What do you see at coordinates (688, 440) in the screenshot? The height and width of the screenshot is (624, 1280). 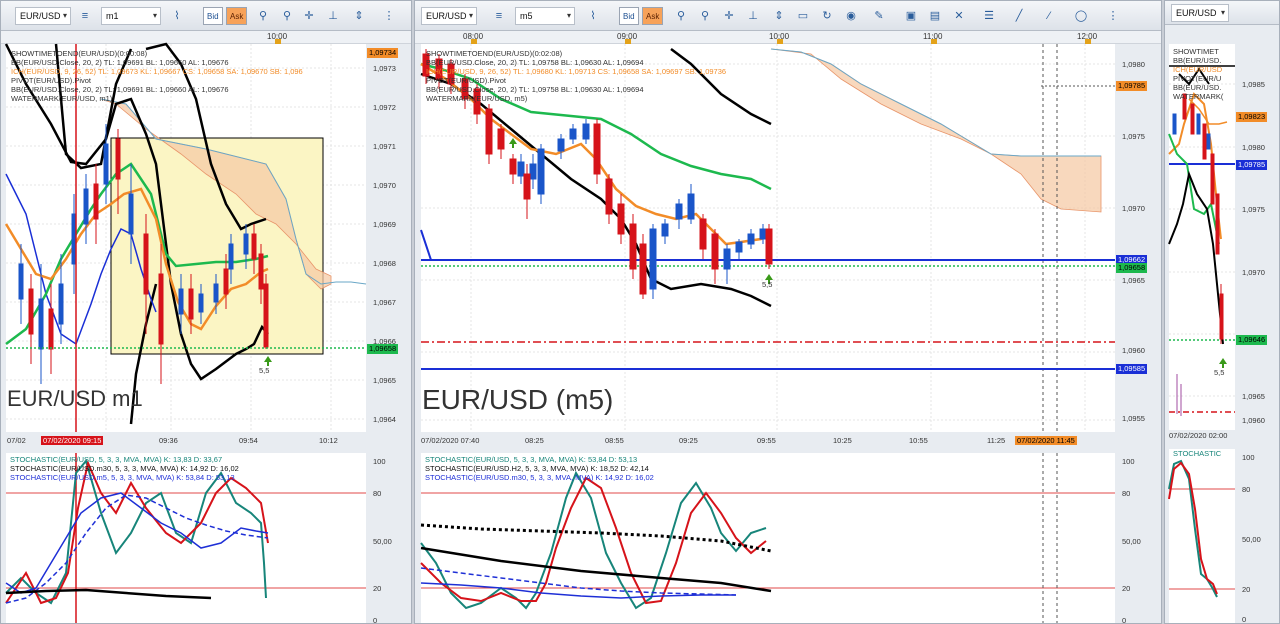 I see `date-label: 09:25` at bounding box center [688, 440].